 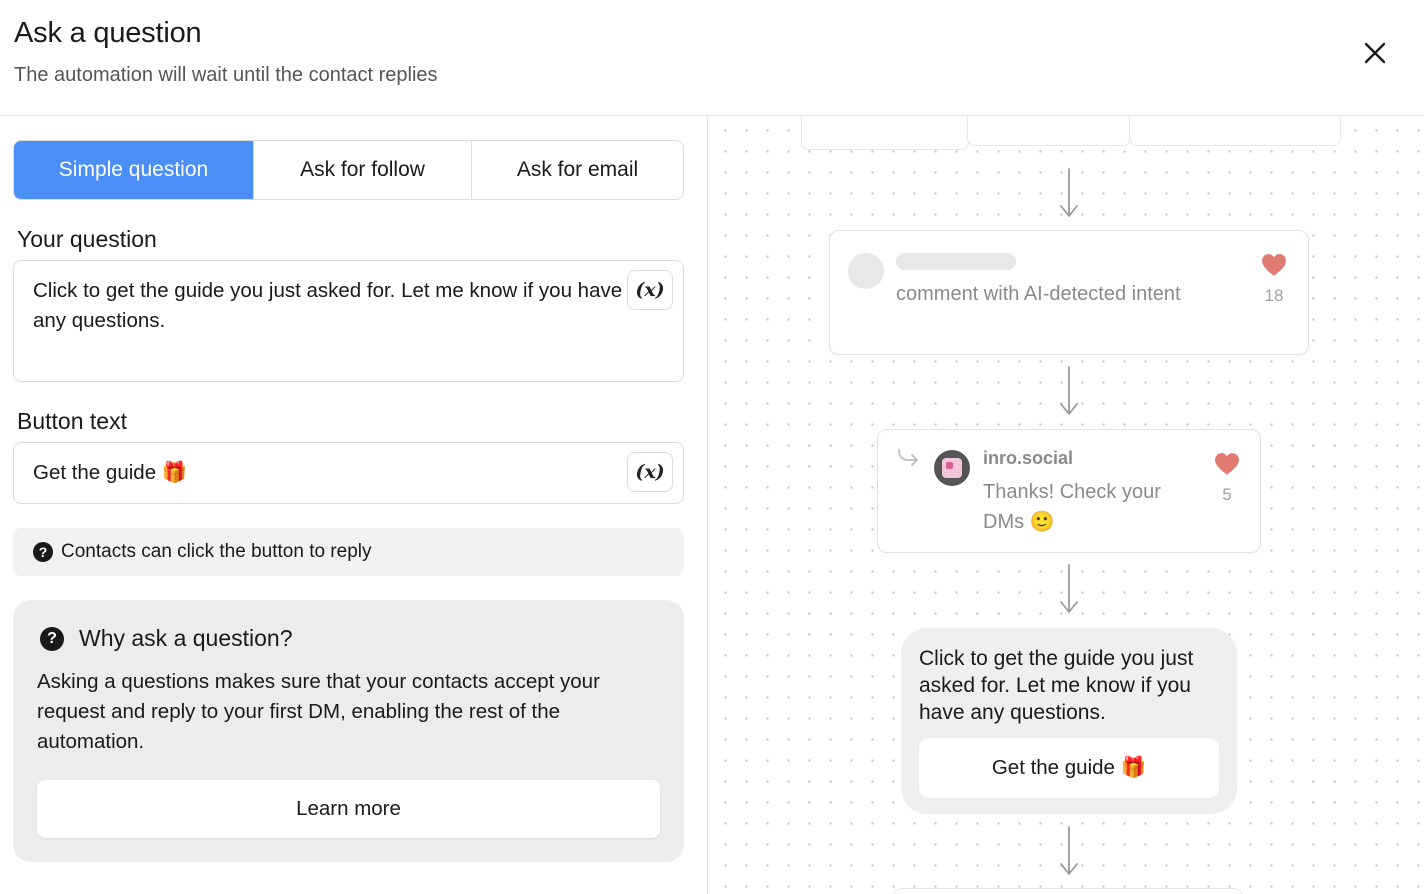 What do you see at coordinates (216, 551) in the screenshot?
I see `hint-text: Contacts can click the button to reply` at bounding box center [216, 551].